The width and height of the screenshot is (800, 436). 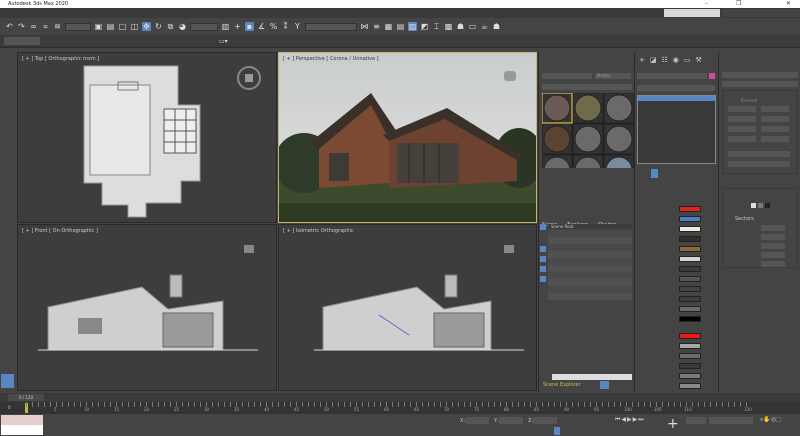 What do you see at coordinates (98, 26) in the screenshot?
I see `select-object-icon: ▣` at bounding box center [98, 26].